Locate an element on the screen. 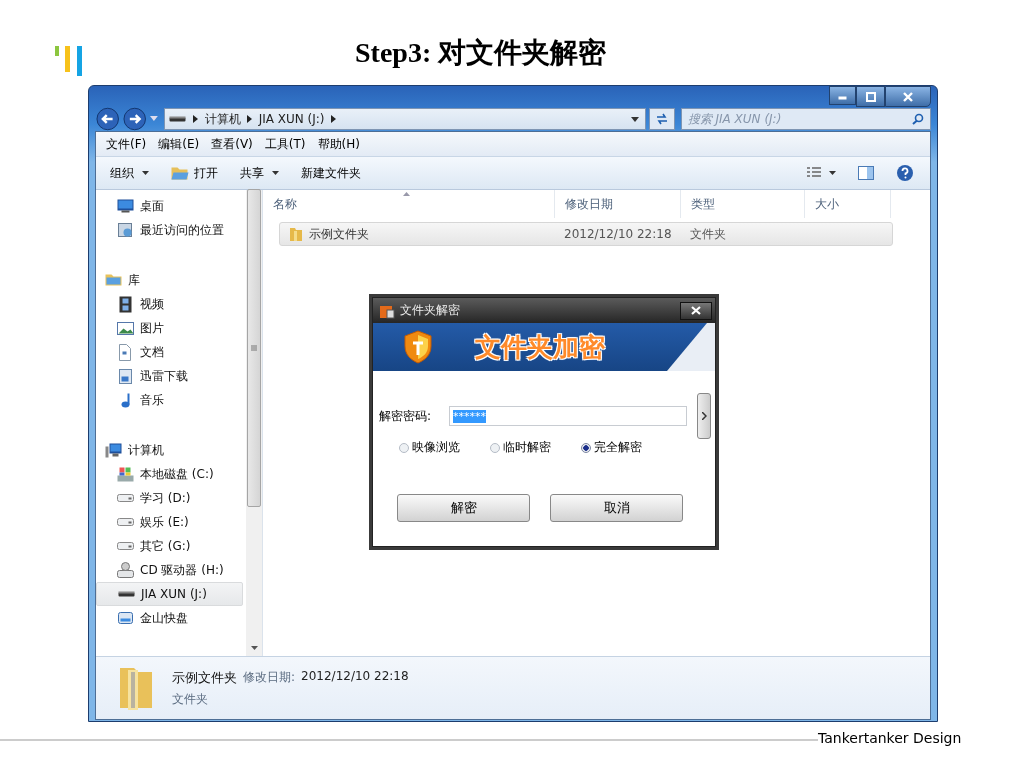 The image size is (1024, 768). help-icon is located at coordinates (905, 173).